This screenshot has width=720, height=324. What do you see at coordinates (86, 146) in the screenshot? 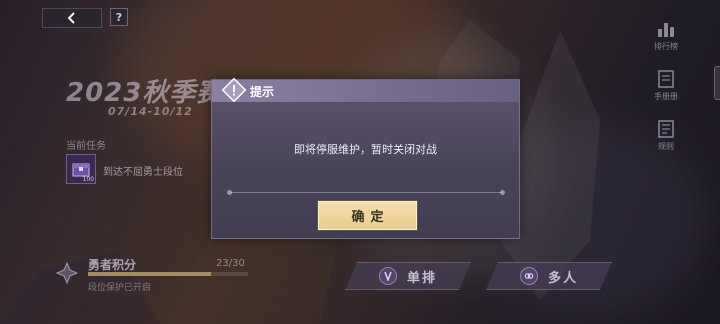
I see `current-task-label: 当前任务` at bounding box center [86, 146].